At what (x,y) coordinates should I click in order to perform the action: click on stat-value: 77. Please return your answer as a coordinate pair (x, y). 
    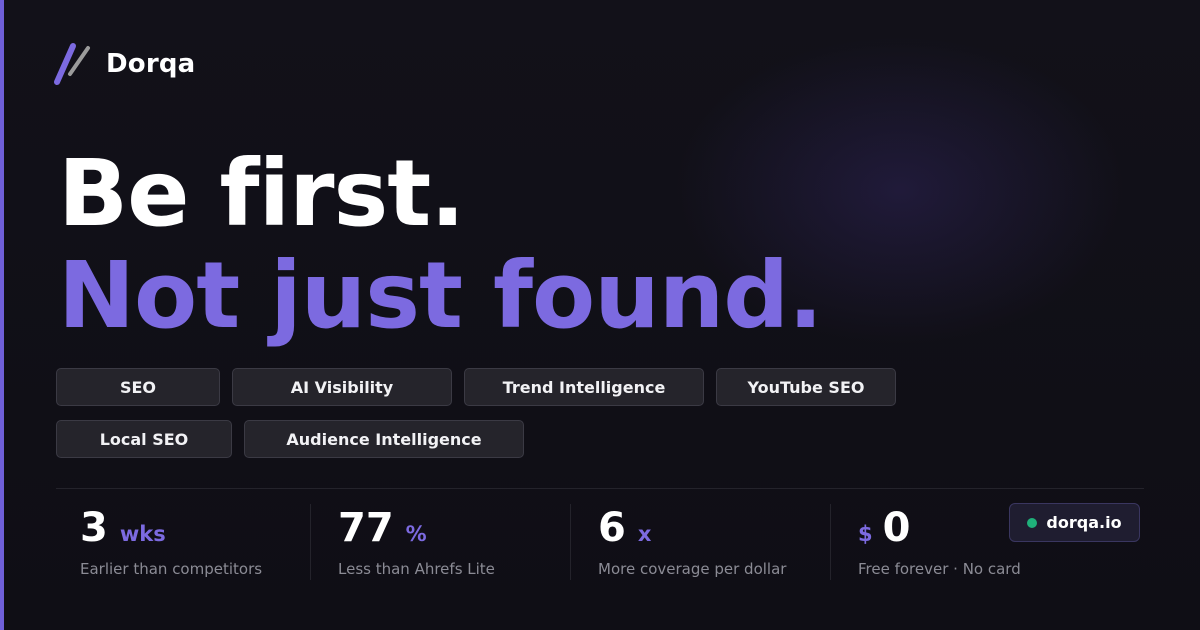
    Looking at the image, I should click on (366, 528).